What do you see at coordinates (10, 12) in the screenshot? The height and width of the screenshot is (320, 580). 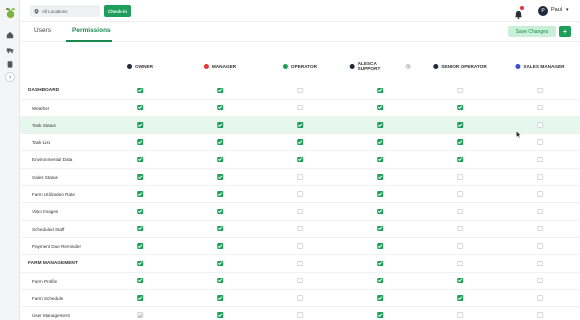 I see `app-logo` at bounding box center [10, 12].